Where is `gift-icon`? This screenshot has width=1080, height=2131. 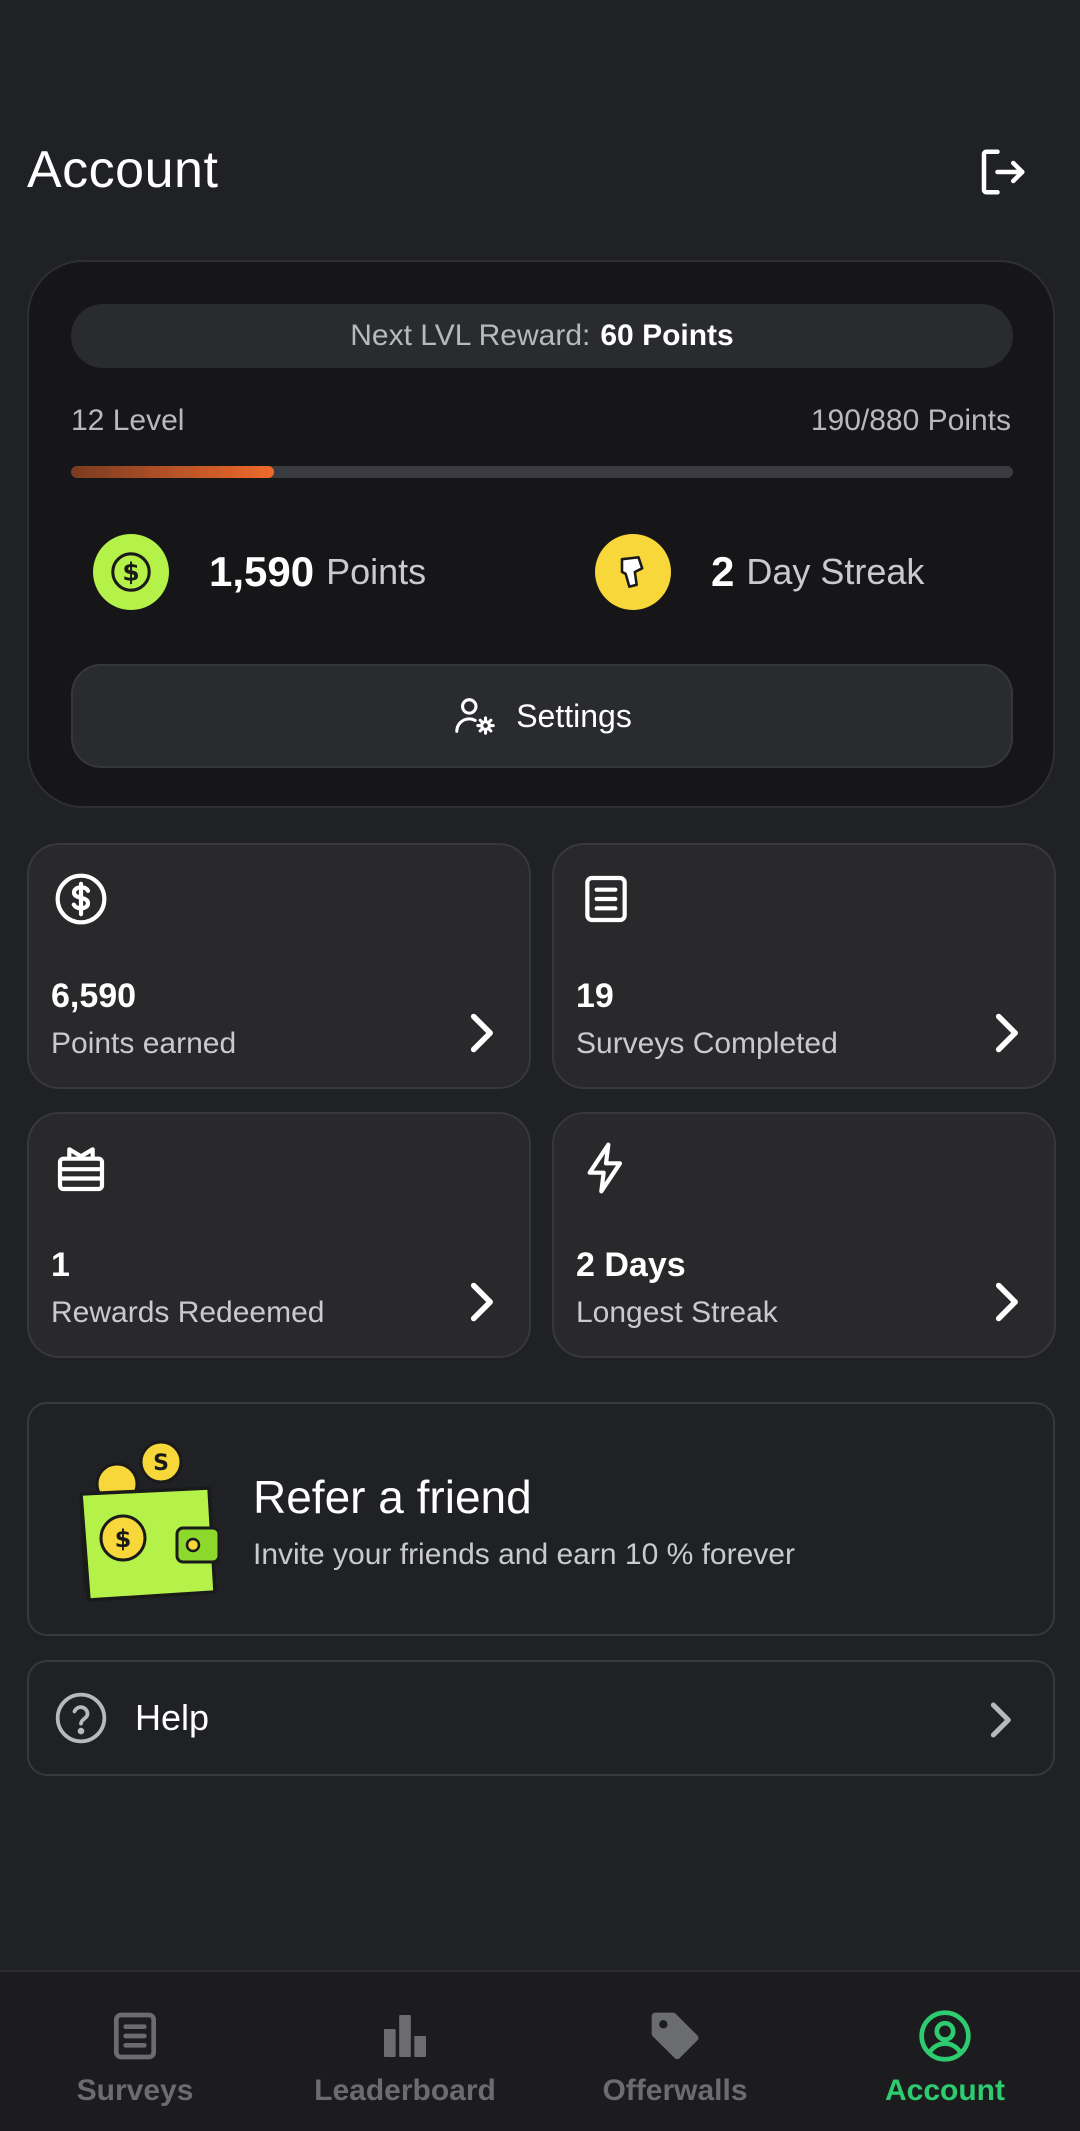 gift-icon is located at coordinates (81, 1169).